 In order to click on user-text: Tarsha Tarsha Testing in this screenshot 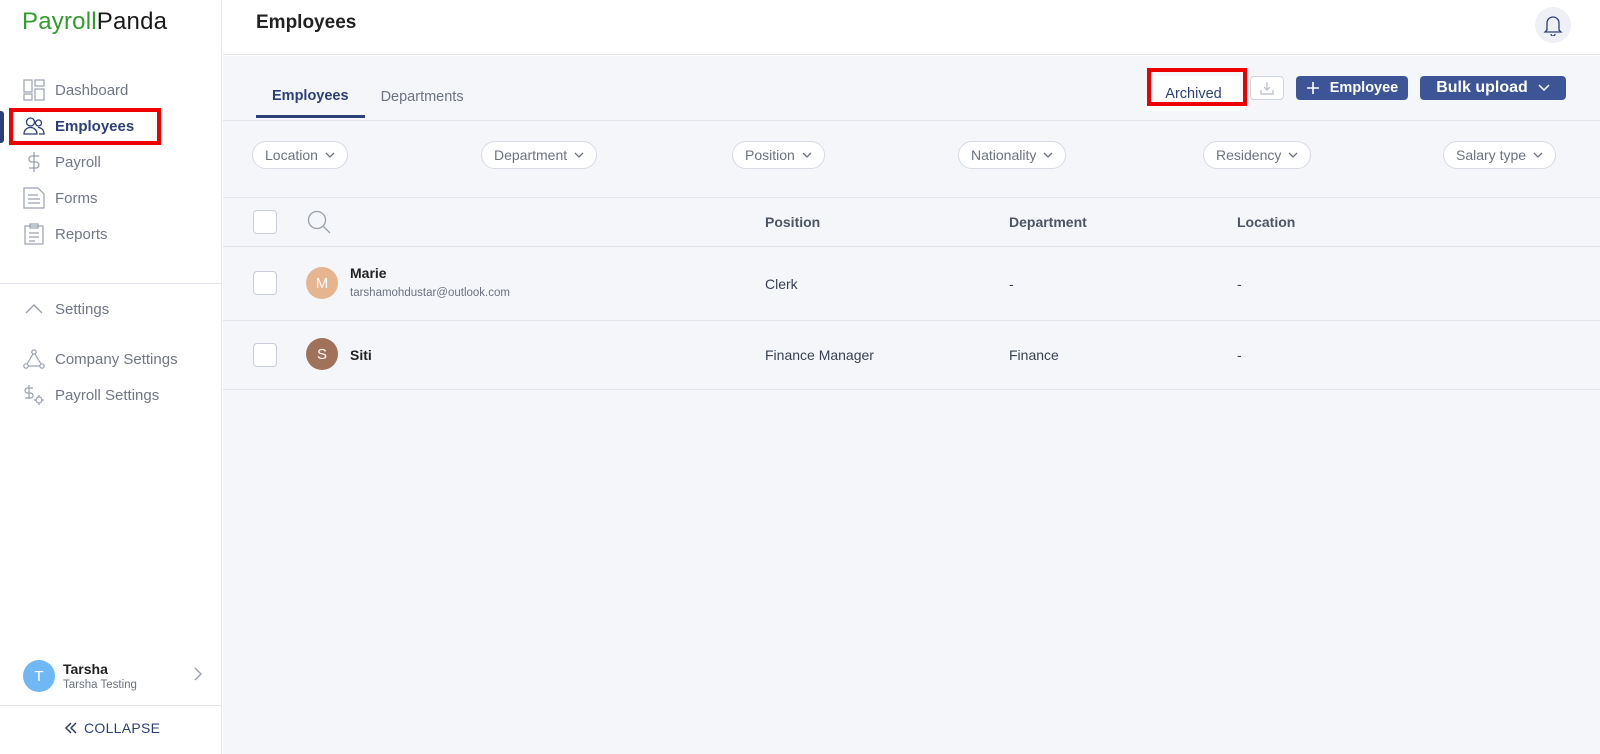, I will do `click(100, 676)`.